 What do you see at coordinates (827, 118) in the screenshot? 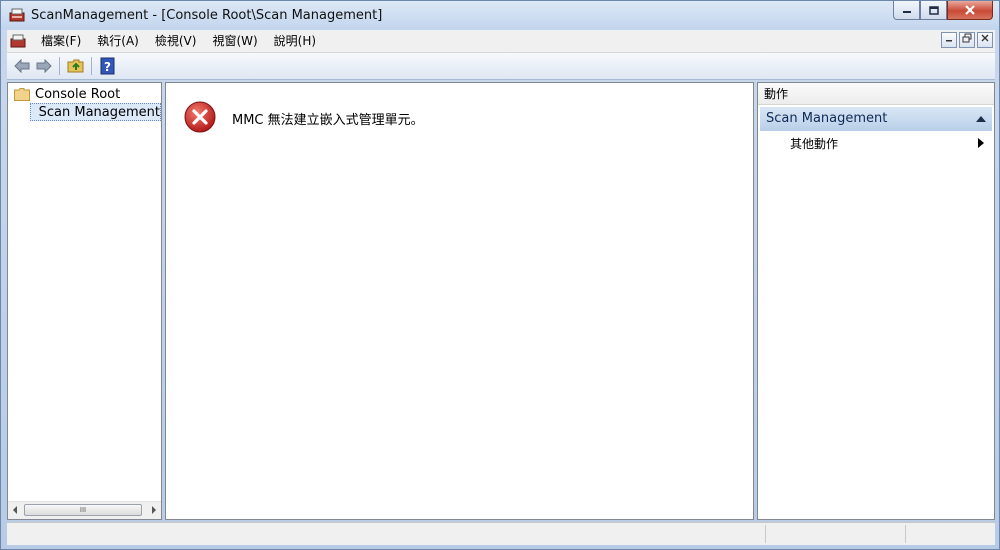
I see `actions-section-label: Scan Management` at bounding box center [827, 118].